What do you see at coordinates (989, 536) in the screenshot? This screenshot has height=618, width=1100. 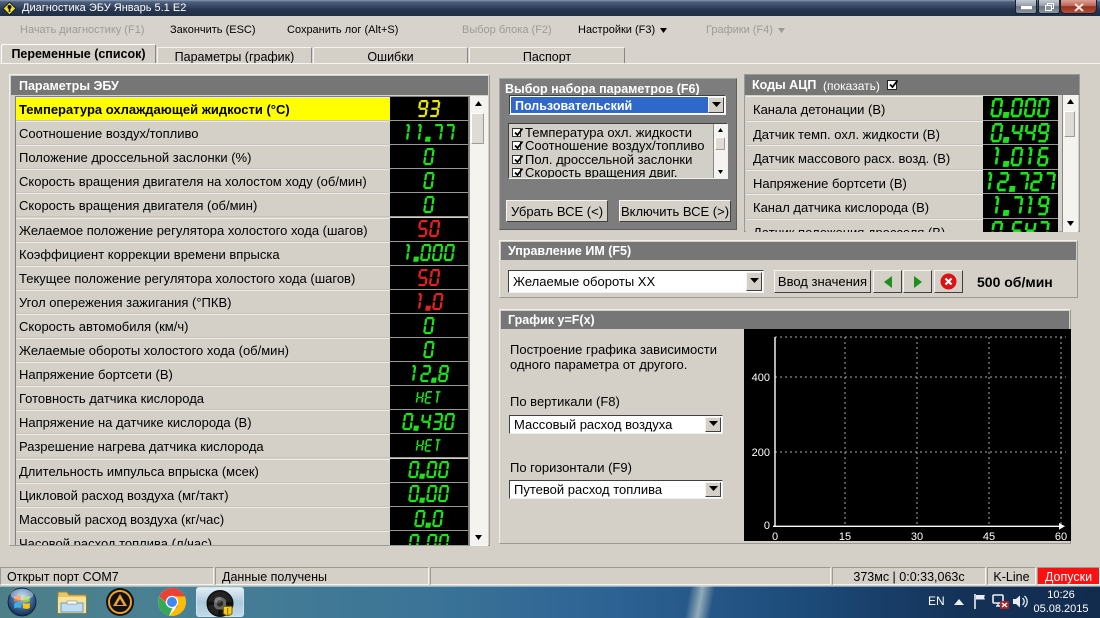 I see `svg-text: 45` at bounding box center [989, 536].